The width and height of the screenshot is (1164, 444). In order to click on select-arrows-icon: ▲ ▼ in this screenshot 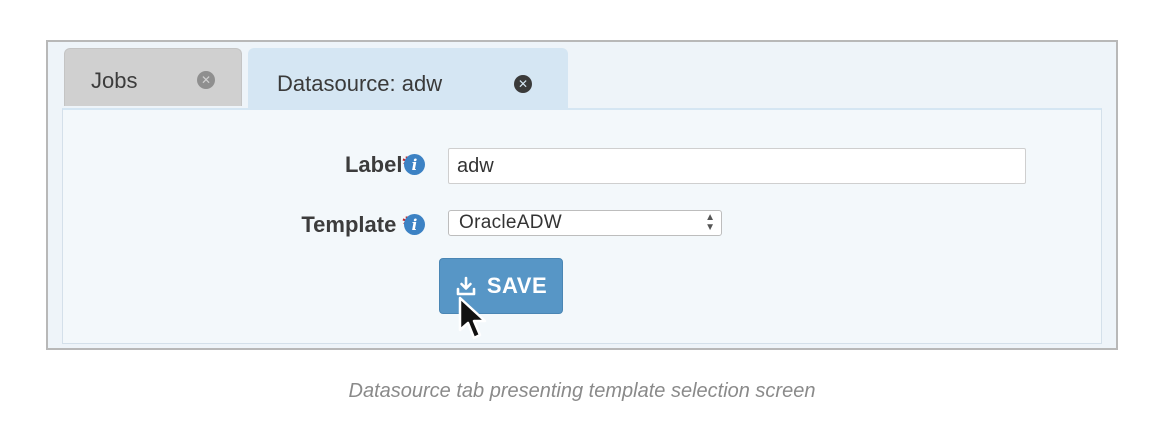, I will do `click(710, 222)`.